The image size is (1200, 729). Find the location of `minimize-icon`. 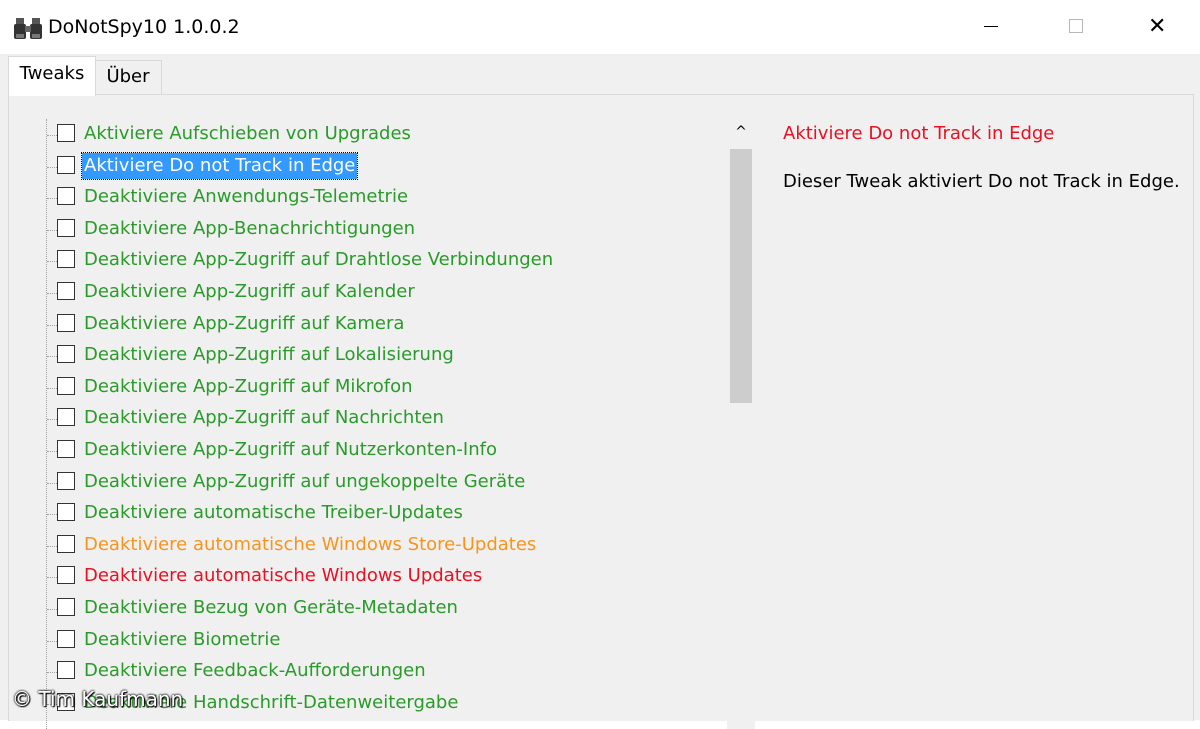

minimize-icon is located at coordinates (991, 26).